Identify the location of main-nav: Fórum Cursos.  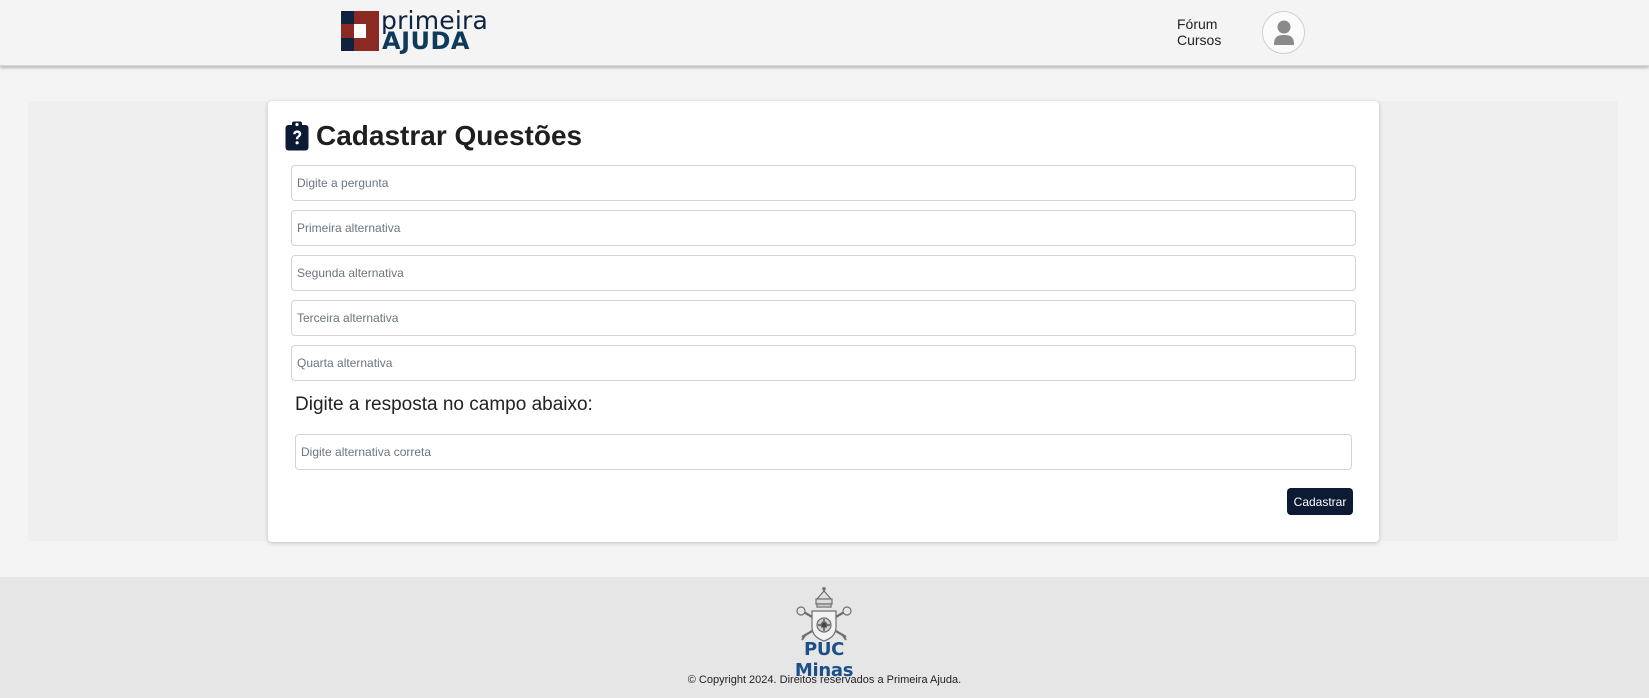
(1212, 32).